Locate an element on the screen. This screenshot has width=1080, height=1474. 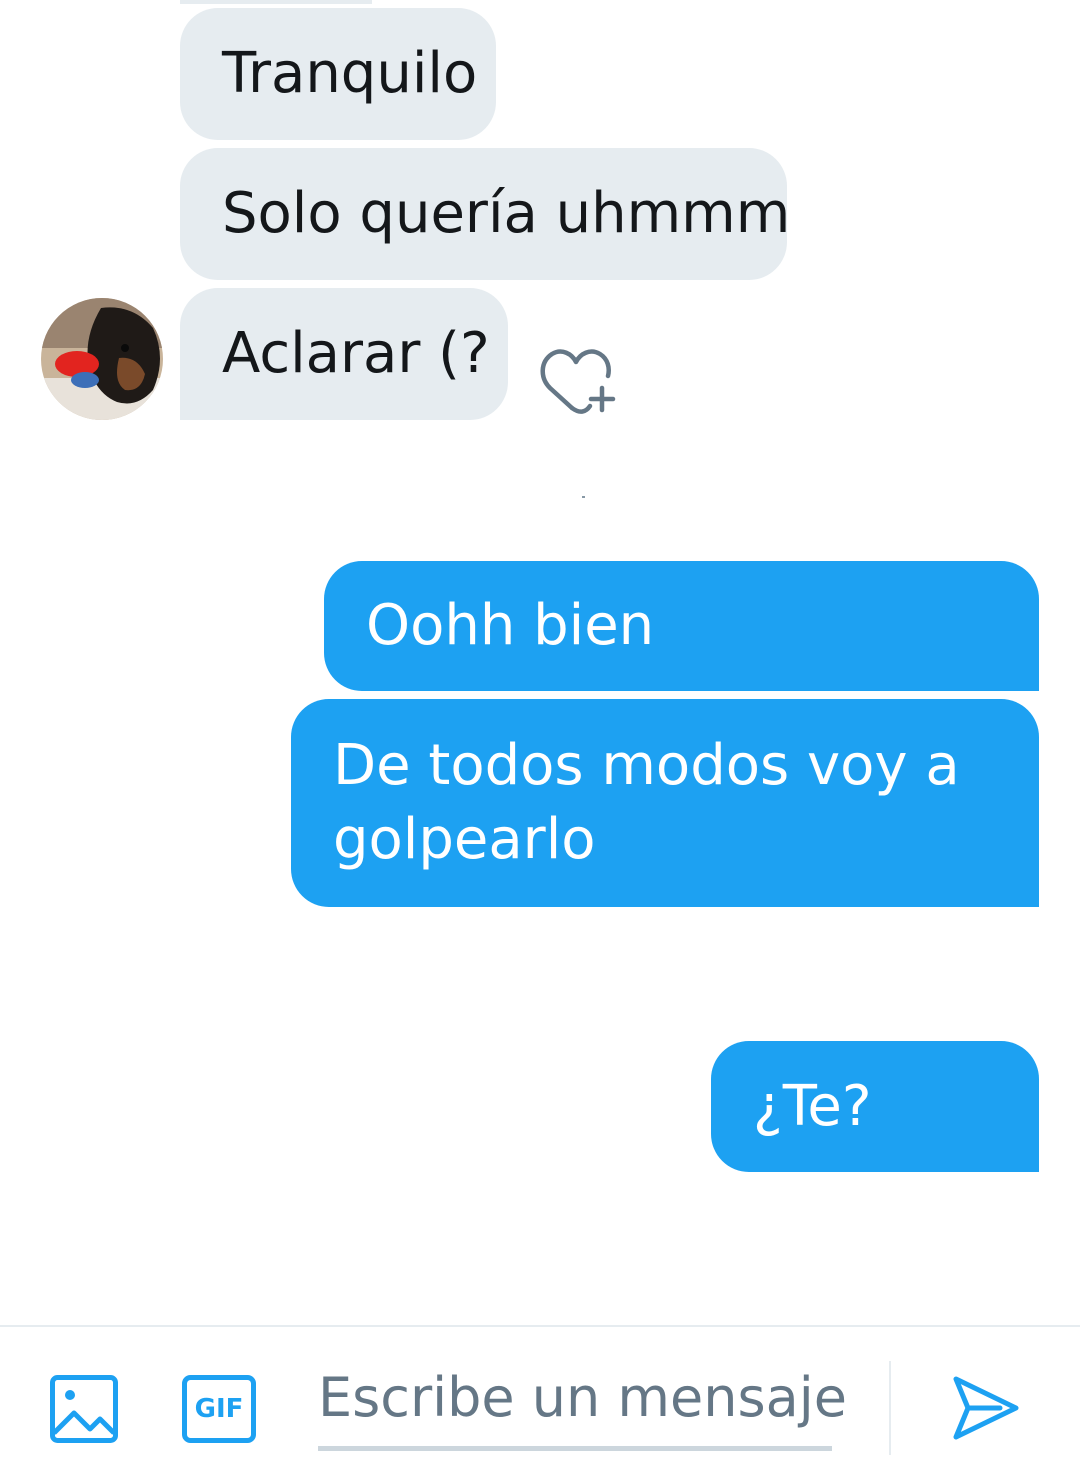
received-message-bubble: Aclarar (? is located at coordinates (344, 354).